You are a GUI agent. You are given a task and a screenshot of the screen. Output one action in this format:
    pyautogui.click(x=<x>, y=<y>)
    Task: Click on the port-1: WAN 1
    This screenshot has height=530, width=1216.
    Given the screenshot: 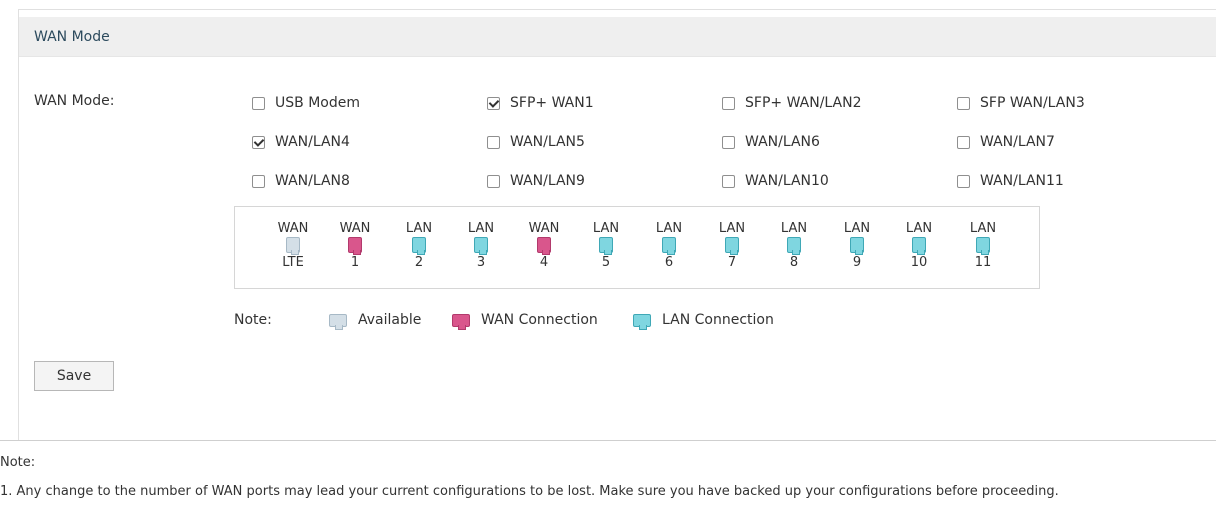 What is the action you would take?
    pyautogui.click(x=355, y=245)
    